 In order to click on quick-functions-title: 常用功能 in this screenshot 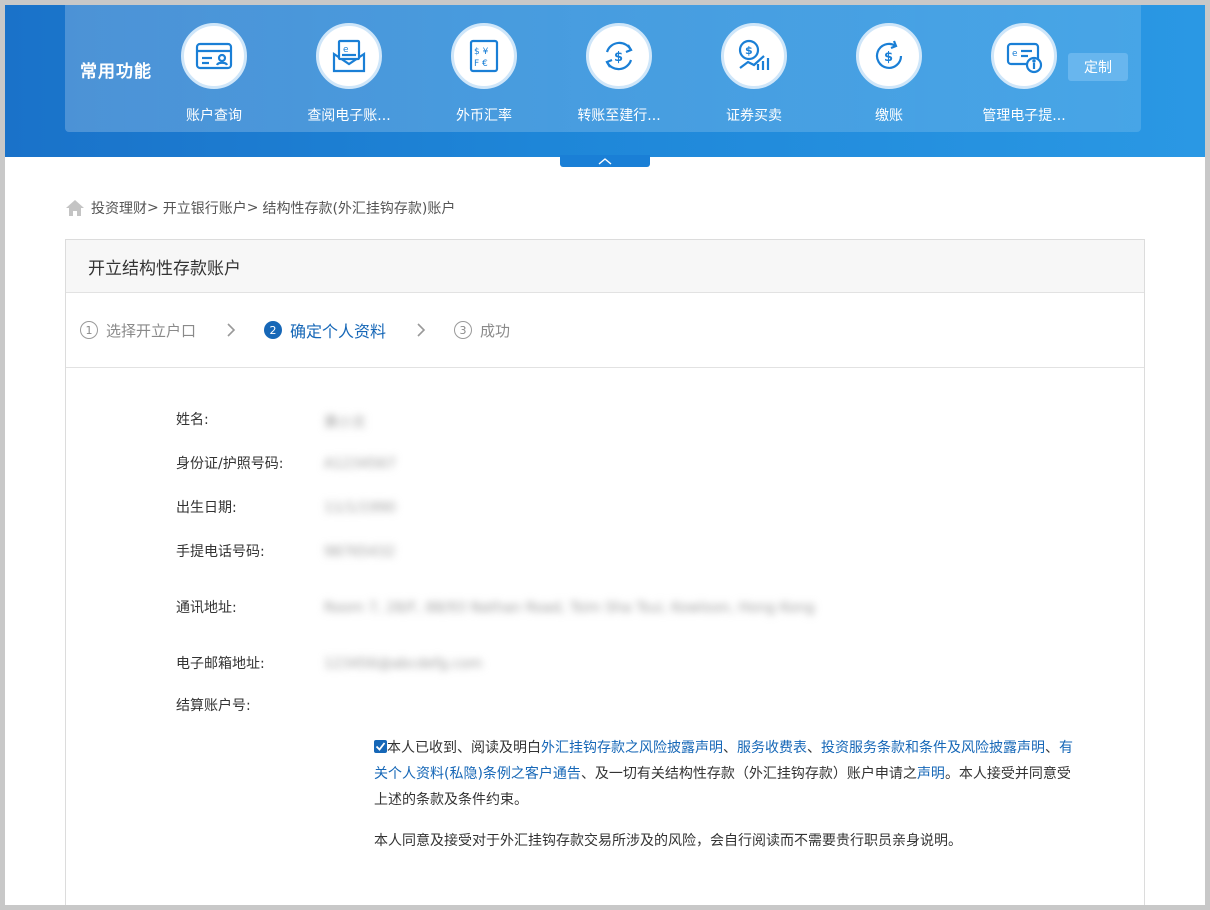, I will do `click(116, 72)`.